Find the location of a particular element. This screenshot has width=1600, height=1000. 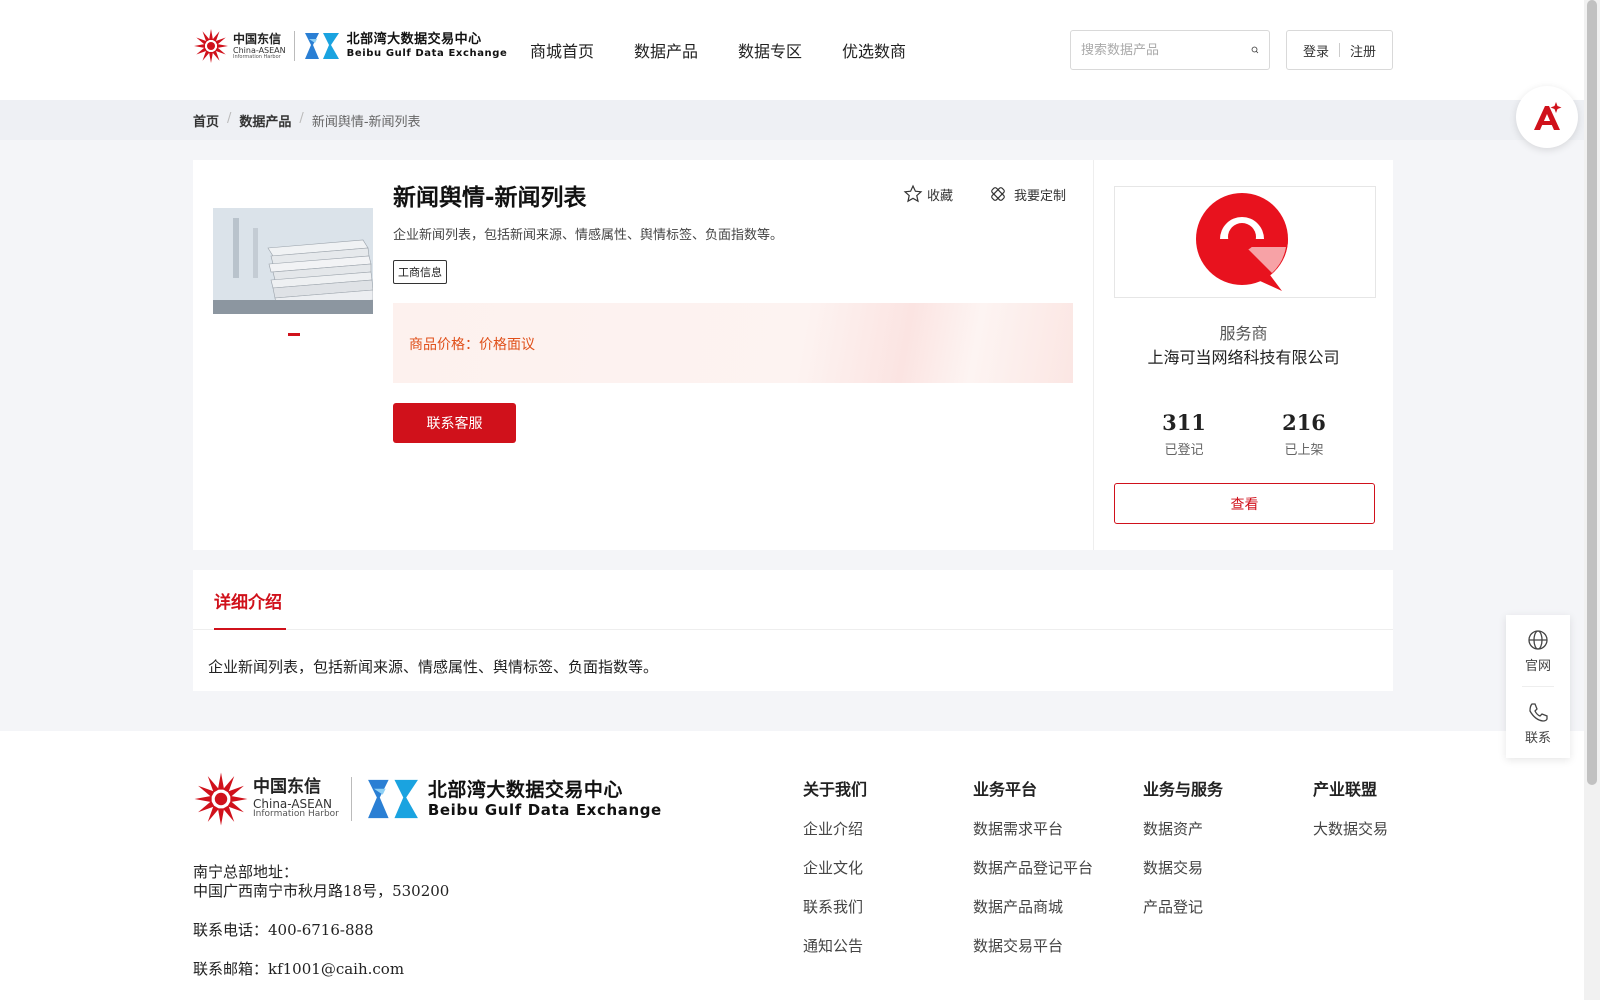

beibu-gulf-logo: 北部湾大数据交易中心 Beibu Gulf Data Exchange is located at coordinates (405, 46).